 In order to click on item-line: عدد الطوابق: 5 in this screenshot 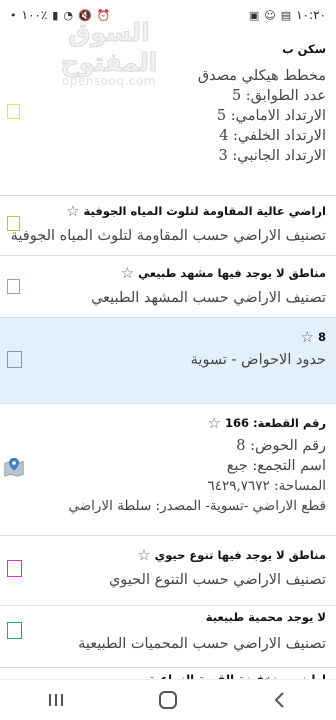, I will do `click(278, 96)`.